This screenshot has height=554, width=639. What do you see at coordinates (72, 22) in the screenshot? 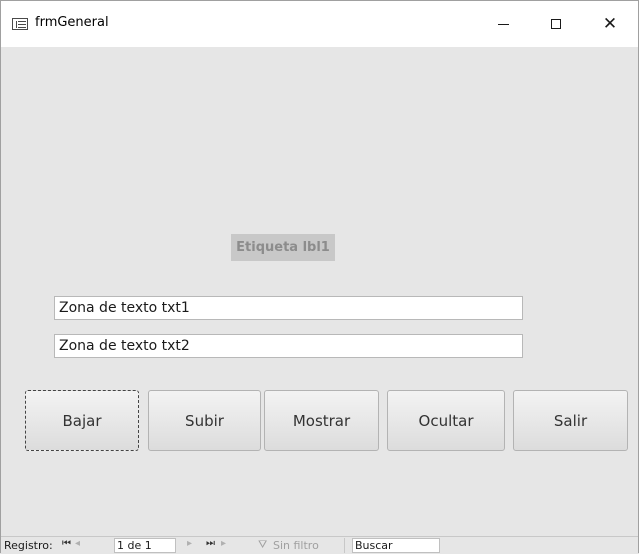
I see `window-title: frmGeneral` at bounding box center [72, 22].